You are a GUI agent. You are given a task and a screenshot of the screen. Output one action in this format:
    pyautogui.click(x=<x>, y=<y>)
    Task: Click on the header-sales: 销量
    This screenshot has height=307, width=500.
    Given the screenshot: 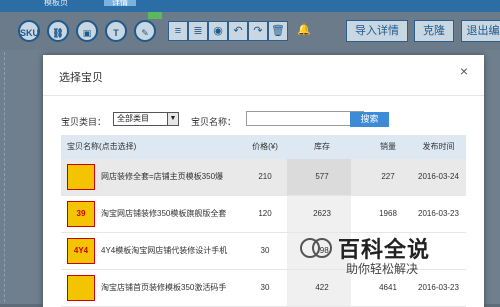 What is the action you would take?
    pyautogui.click(x=388, y=146)
    